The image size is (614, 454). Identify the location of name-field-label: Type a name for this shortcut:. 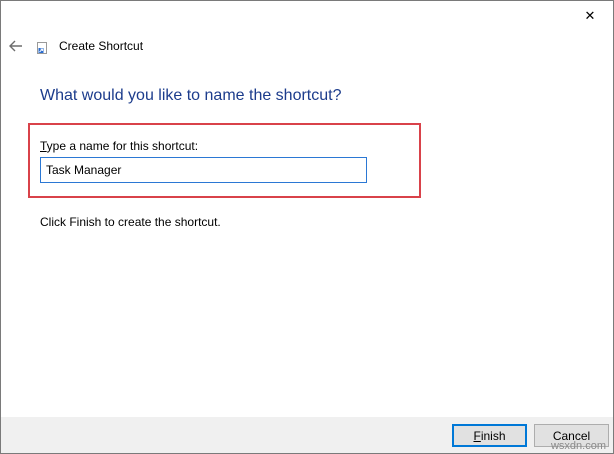
(119, 146).